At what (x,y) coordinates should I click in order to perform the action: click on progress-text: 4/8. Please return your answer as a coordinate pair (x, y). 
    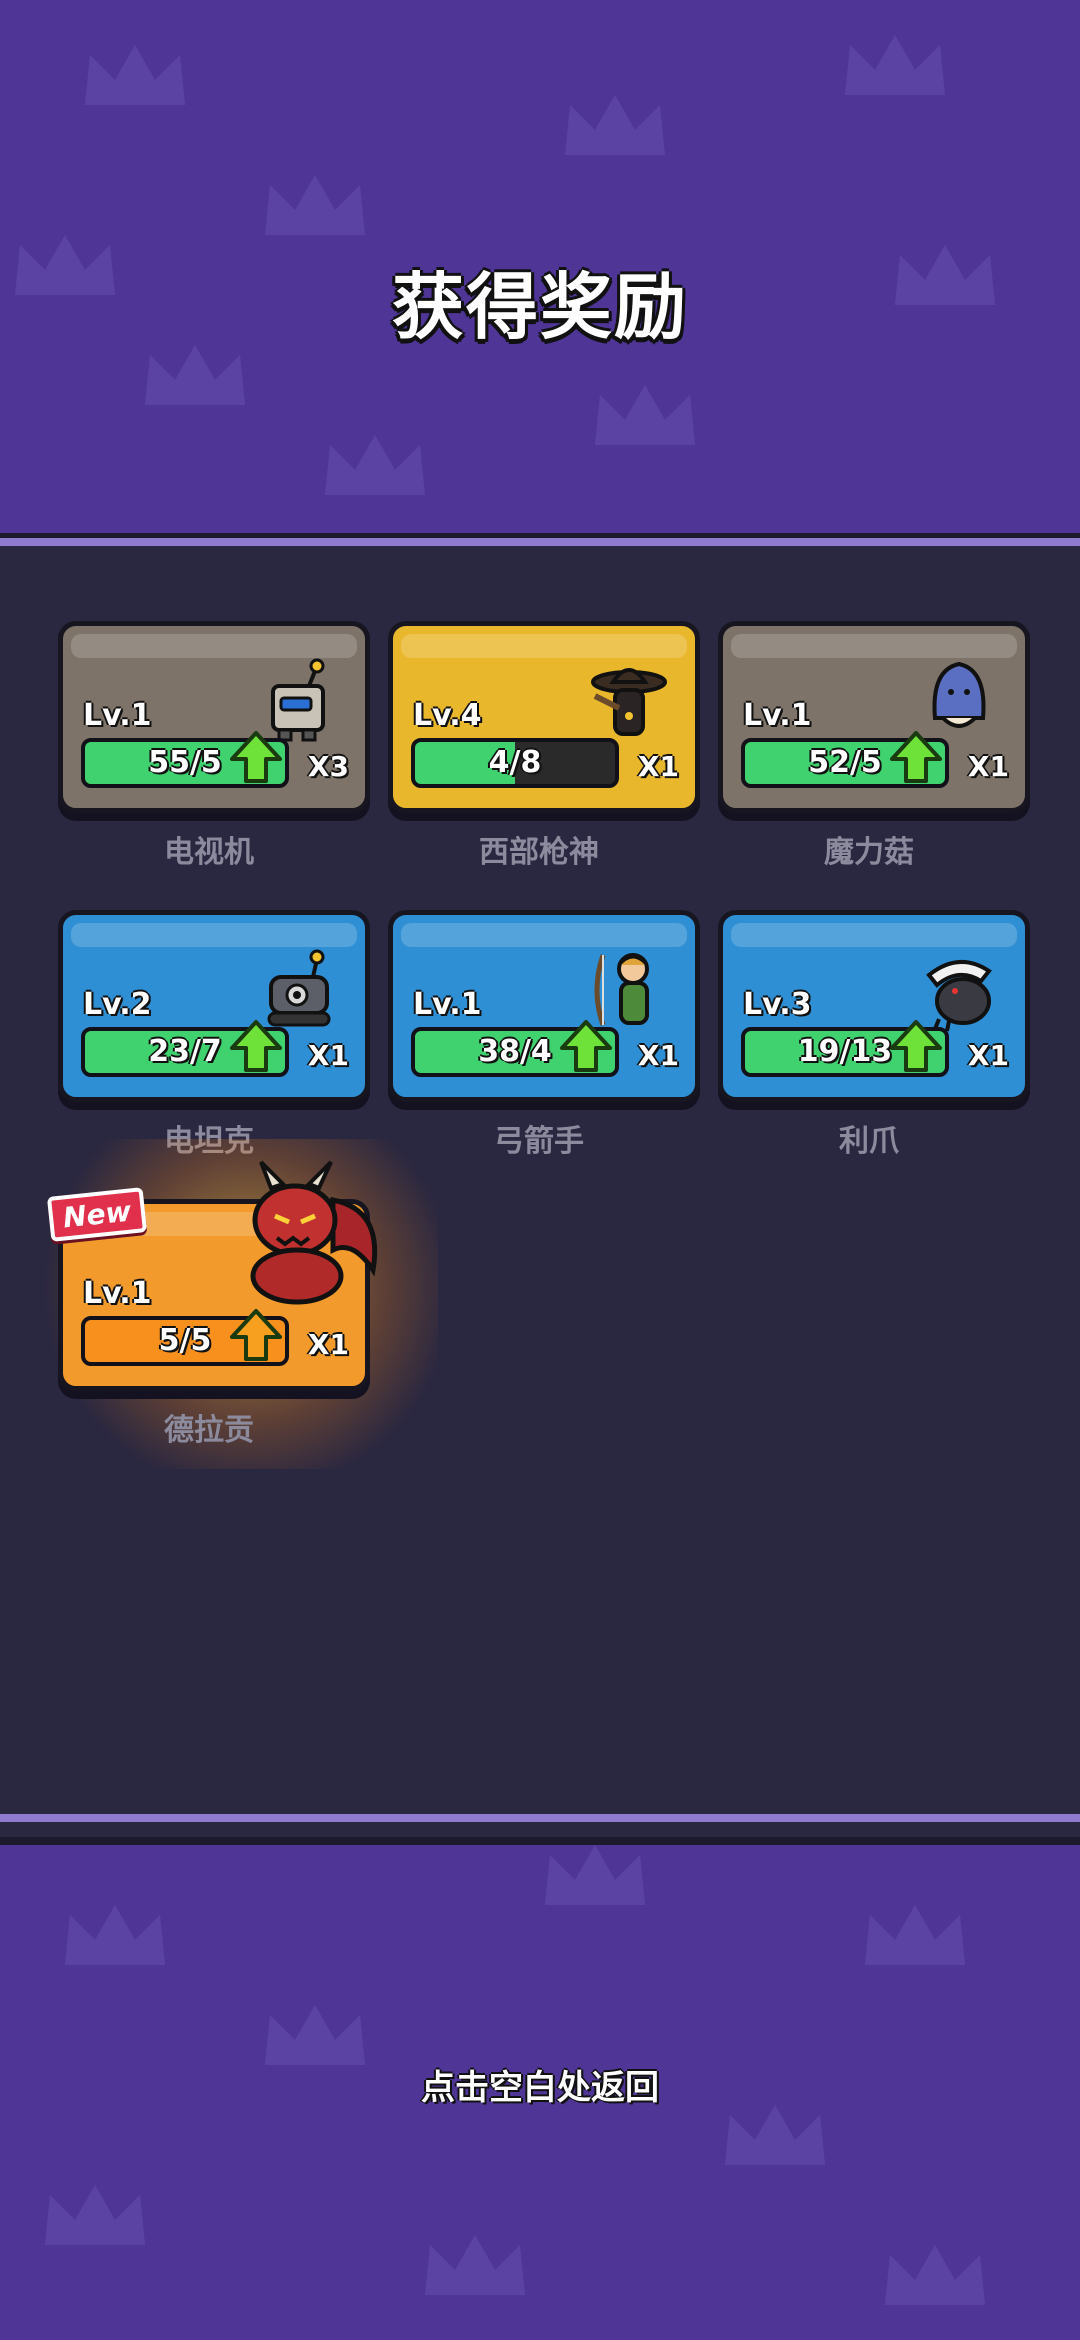
    Looking at the image, I should click on (515, 762).